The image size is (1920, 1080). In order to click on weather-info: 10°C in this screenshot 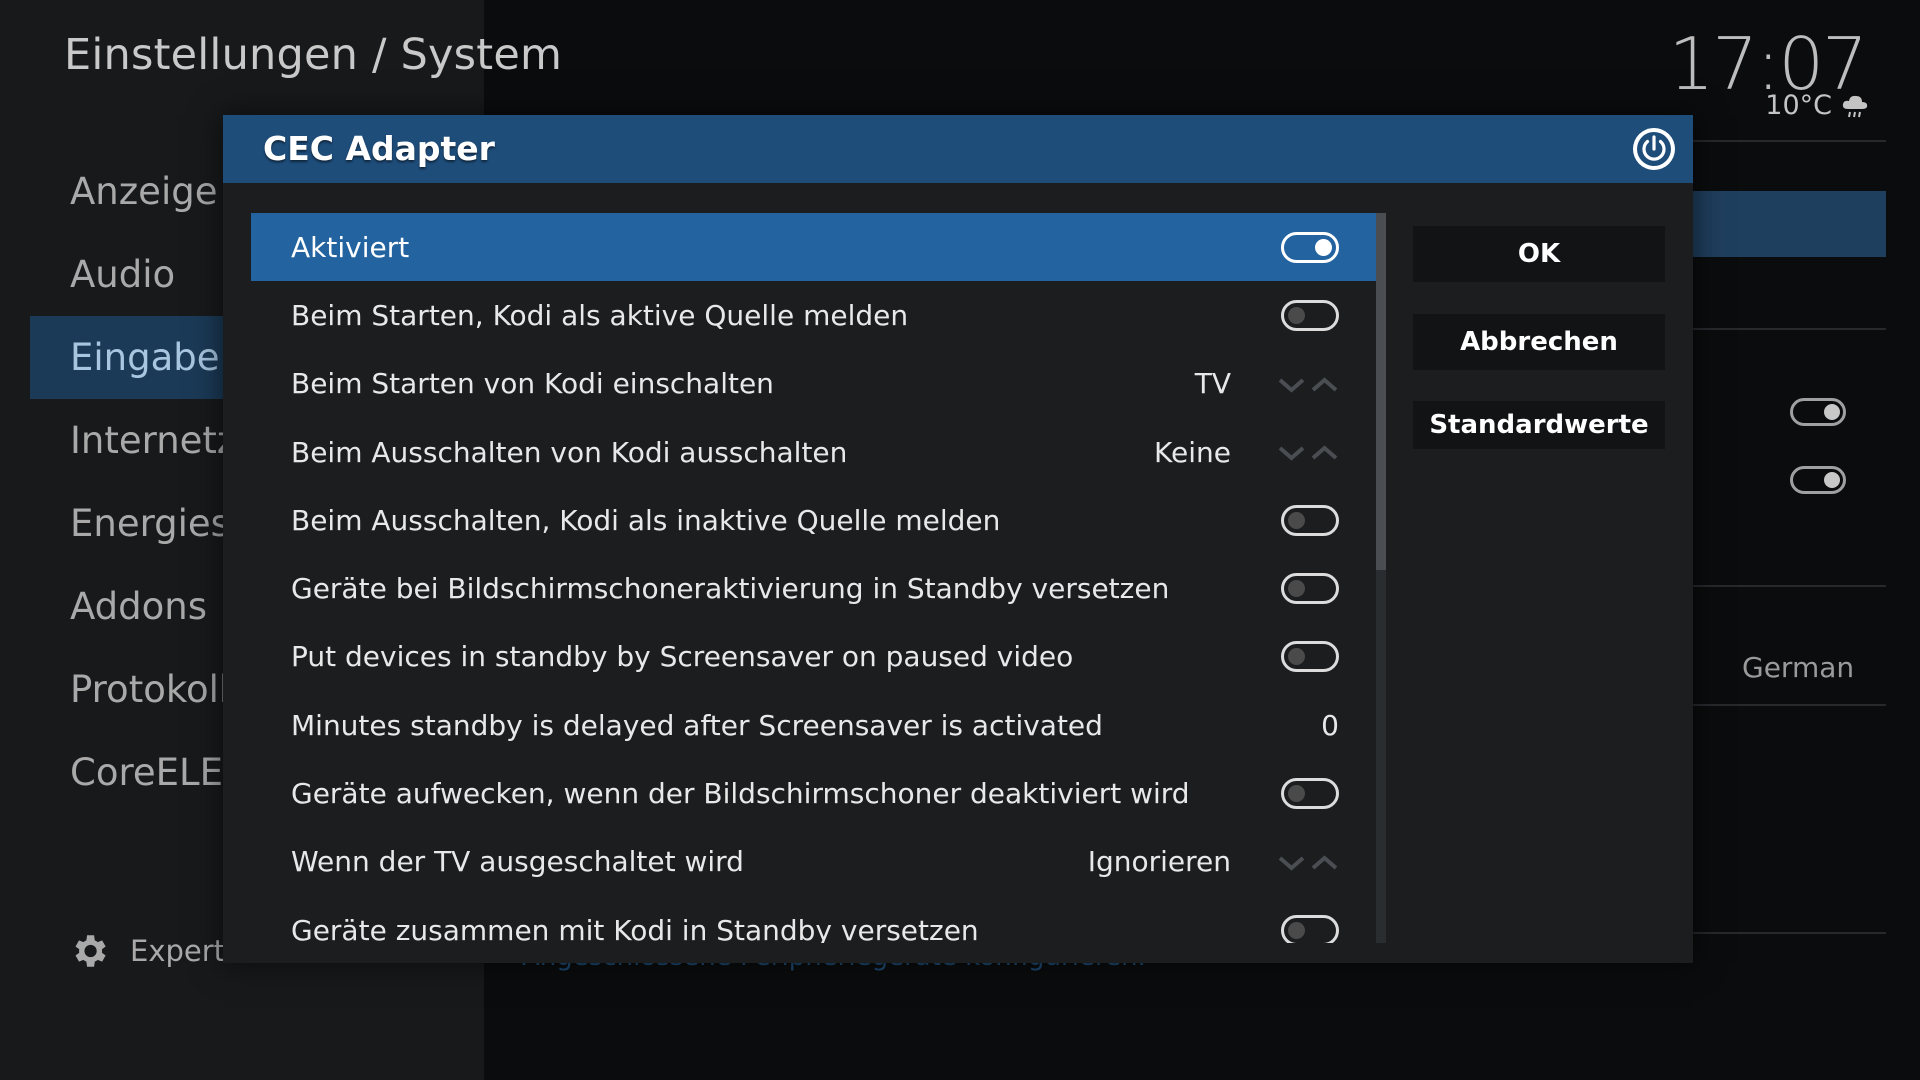, I will do `click(1817, 105)`.